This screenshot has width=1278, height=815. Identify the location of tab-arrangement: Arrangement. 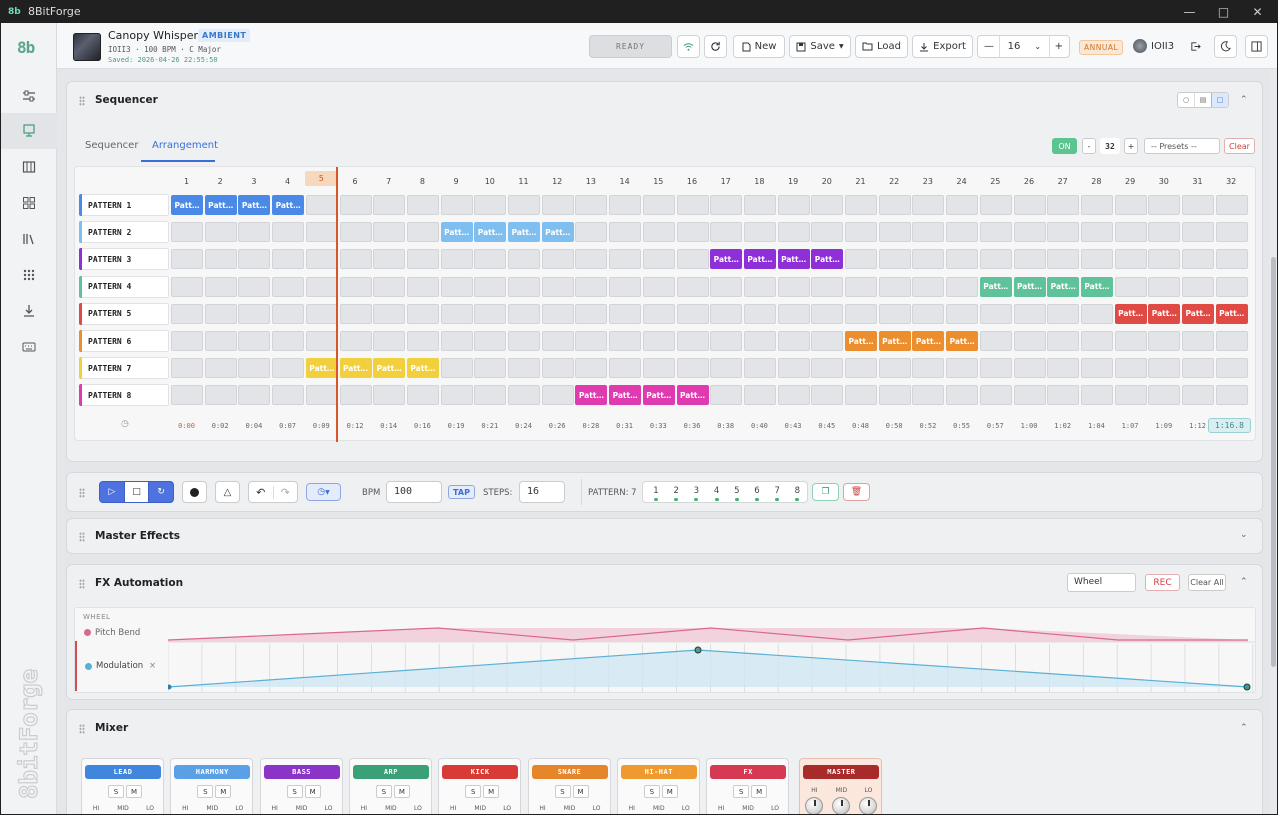
(185, 145).